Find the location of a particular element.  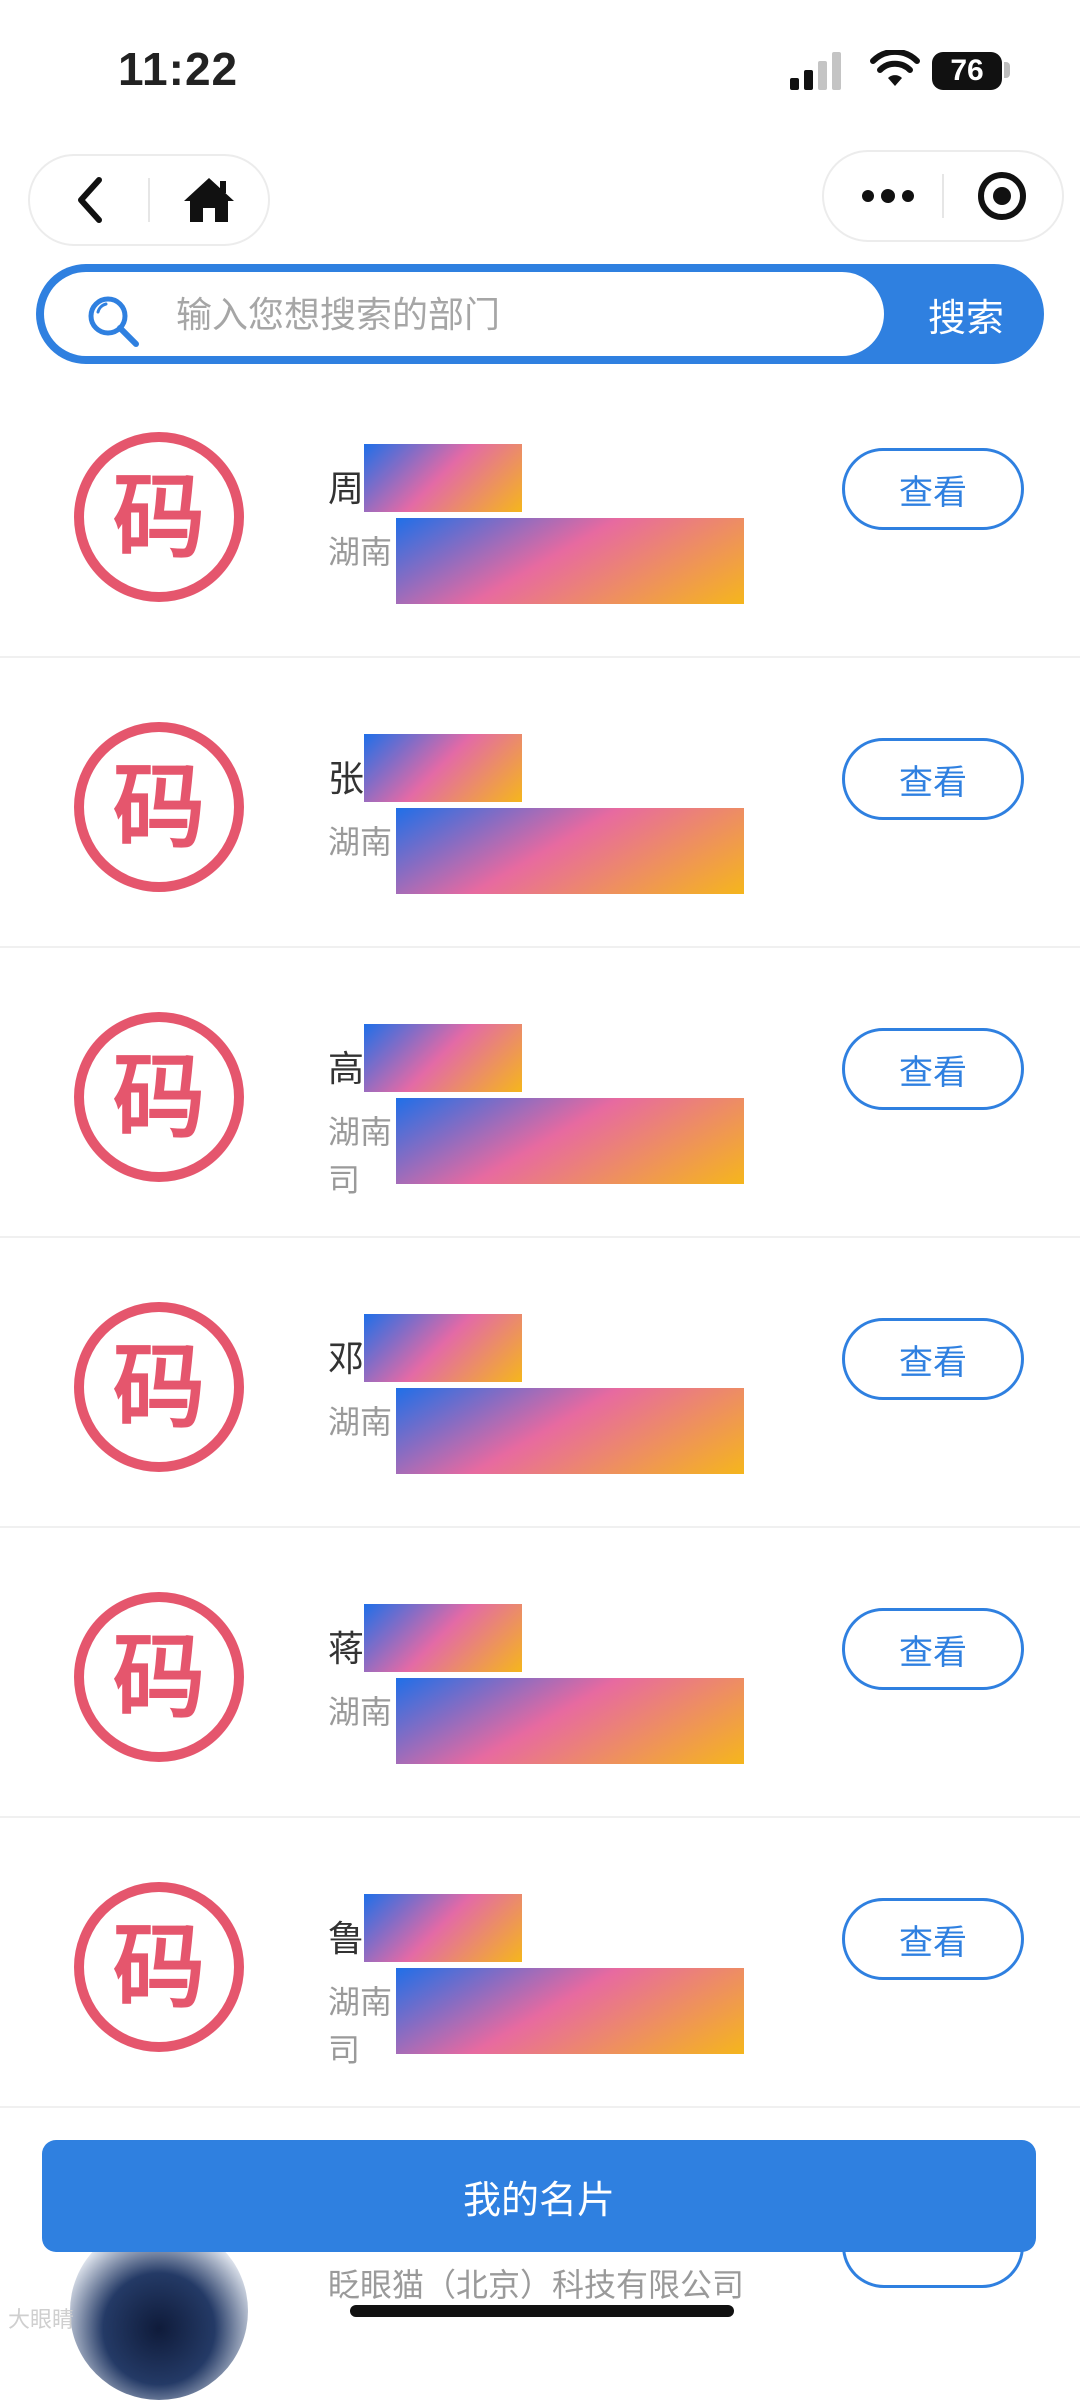

home-icon is located at coordinates (209, 200).